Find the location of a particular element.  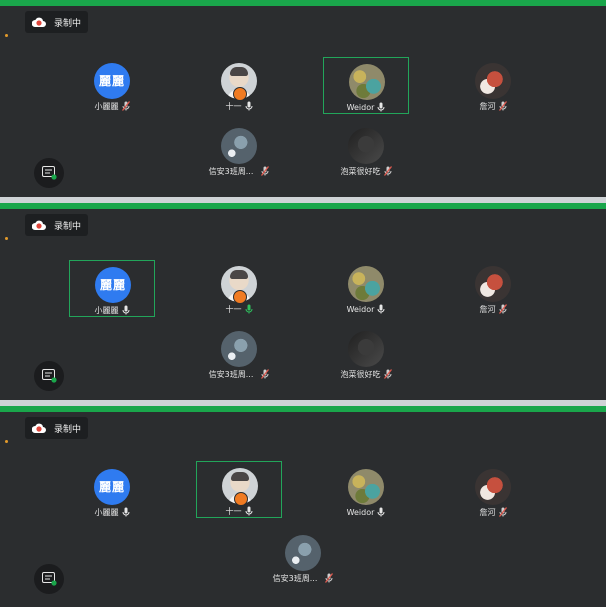

participant-tile-active: Weidor is located at coordinates (366, 85).